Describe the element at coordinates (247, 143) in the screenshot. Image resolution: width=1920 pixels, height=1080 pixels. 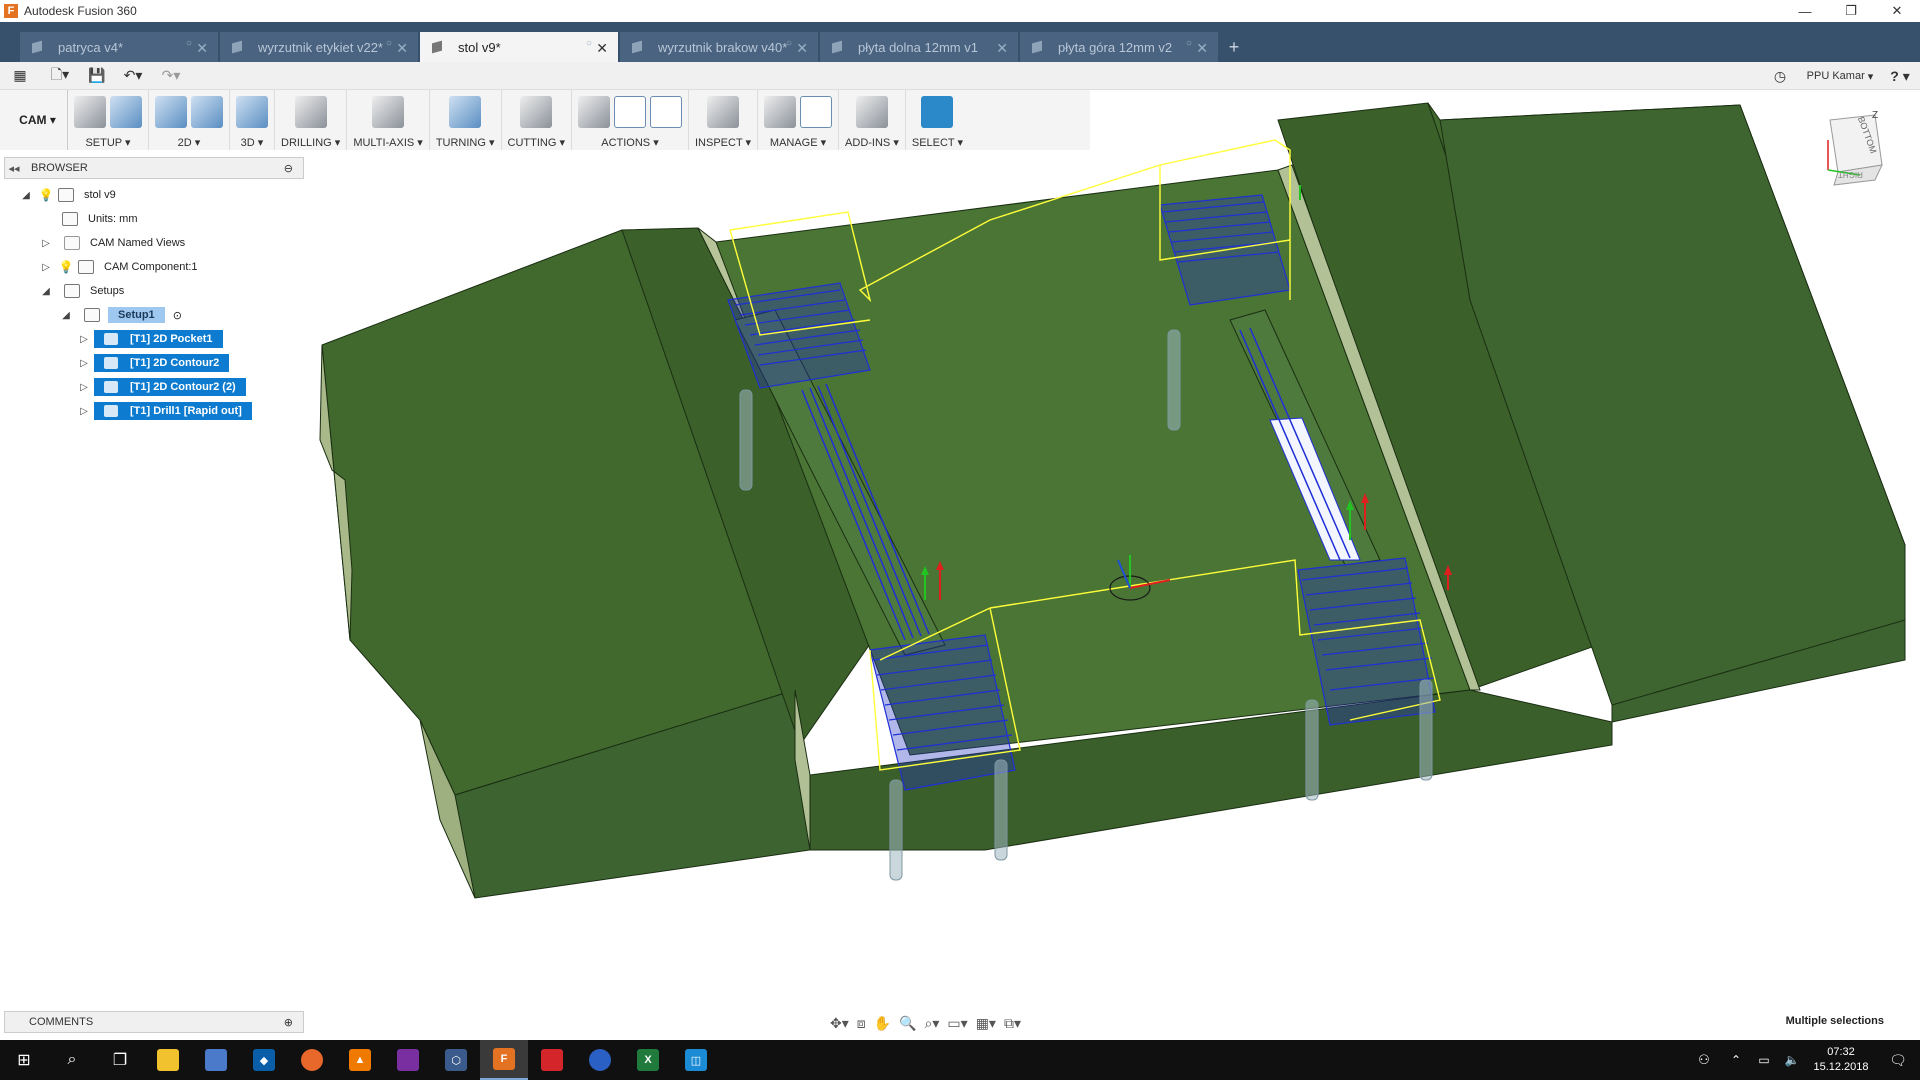
I see `ribbon-label: 3D` at that location.